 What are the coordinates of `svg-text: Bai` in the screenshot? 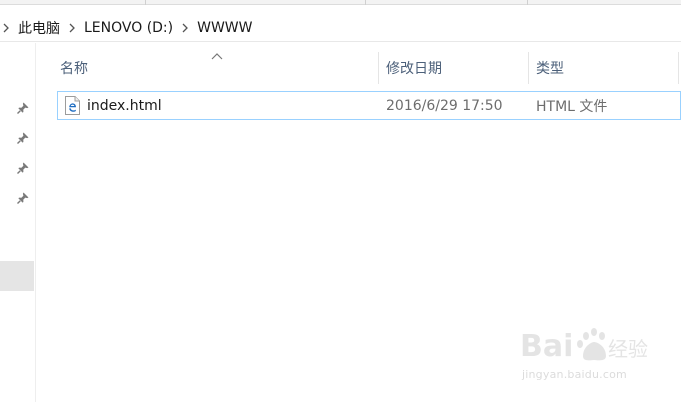 It's located at (546, 346).